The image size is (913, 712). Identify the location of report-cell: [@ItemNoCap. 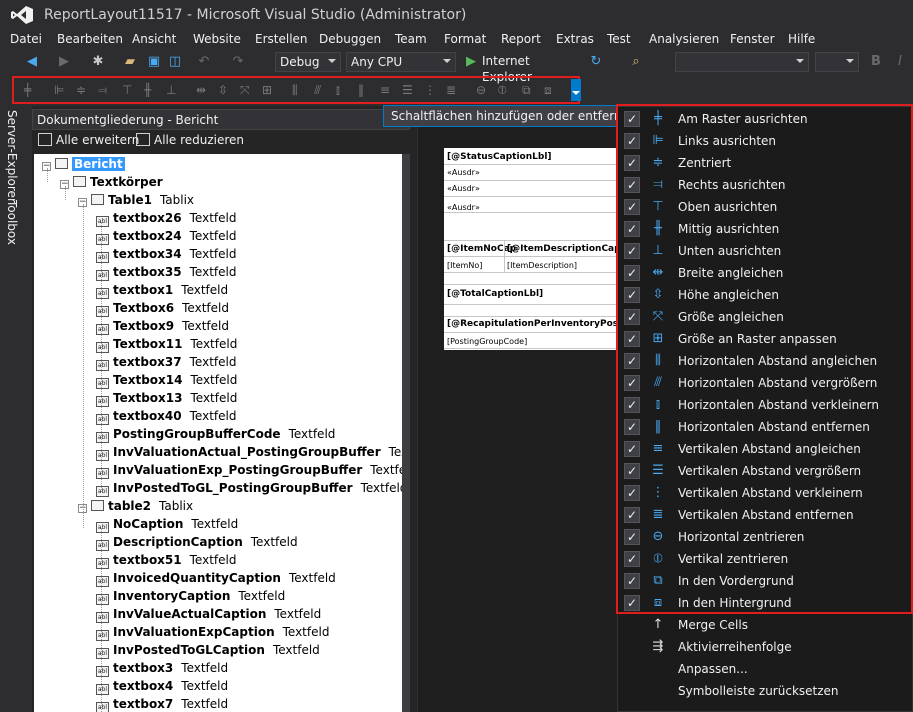
(481, 249).